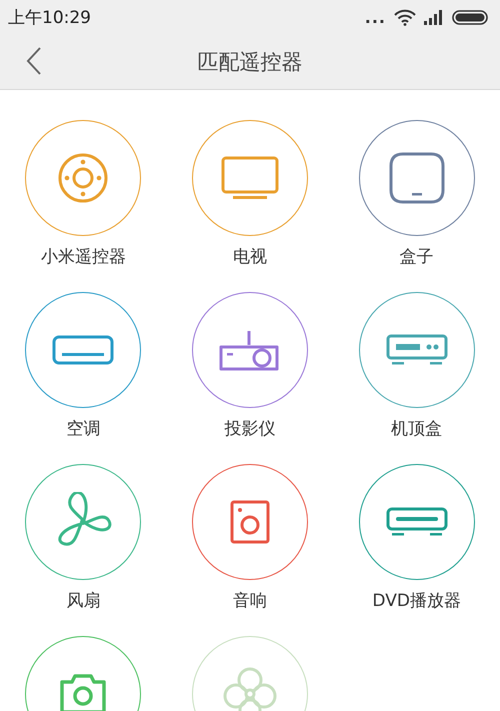  Describe the element at coordinates (34, 61) in the screenshot. I see `back-icon` at that location.